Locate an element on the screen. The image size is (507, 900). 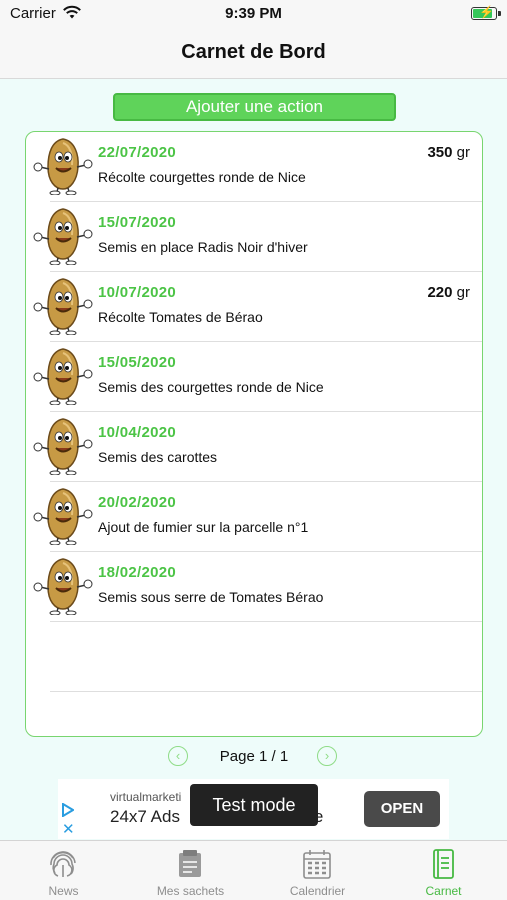
entry-date: 10/07/2020 is located at coordinates (137, 292).